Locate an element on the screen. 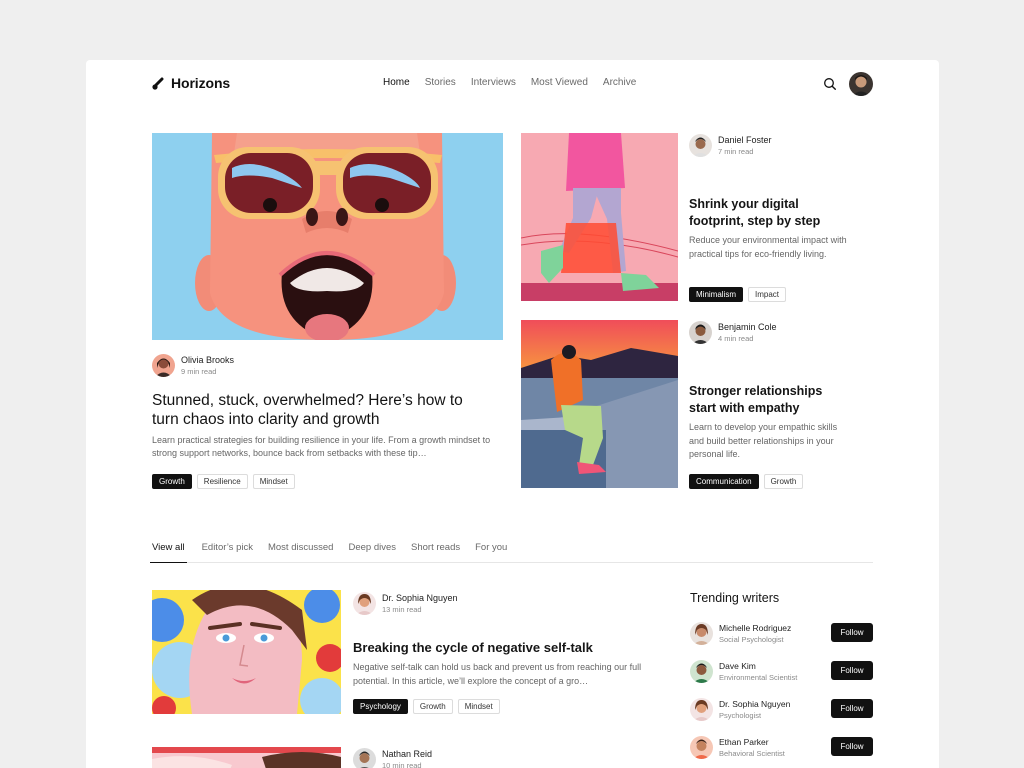 This screenshot has width=1024, height=768. tag-resilience: Resilience is located at coordinates (222, 481).